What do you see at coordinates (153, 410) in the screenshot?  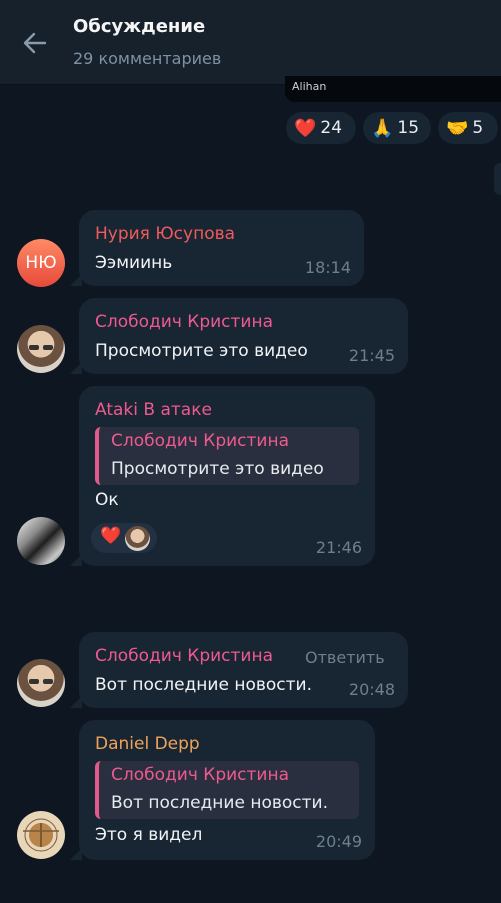 I see `author-name: Ataki В атаке` at bounding box center [153, 410].